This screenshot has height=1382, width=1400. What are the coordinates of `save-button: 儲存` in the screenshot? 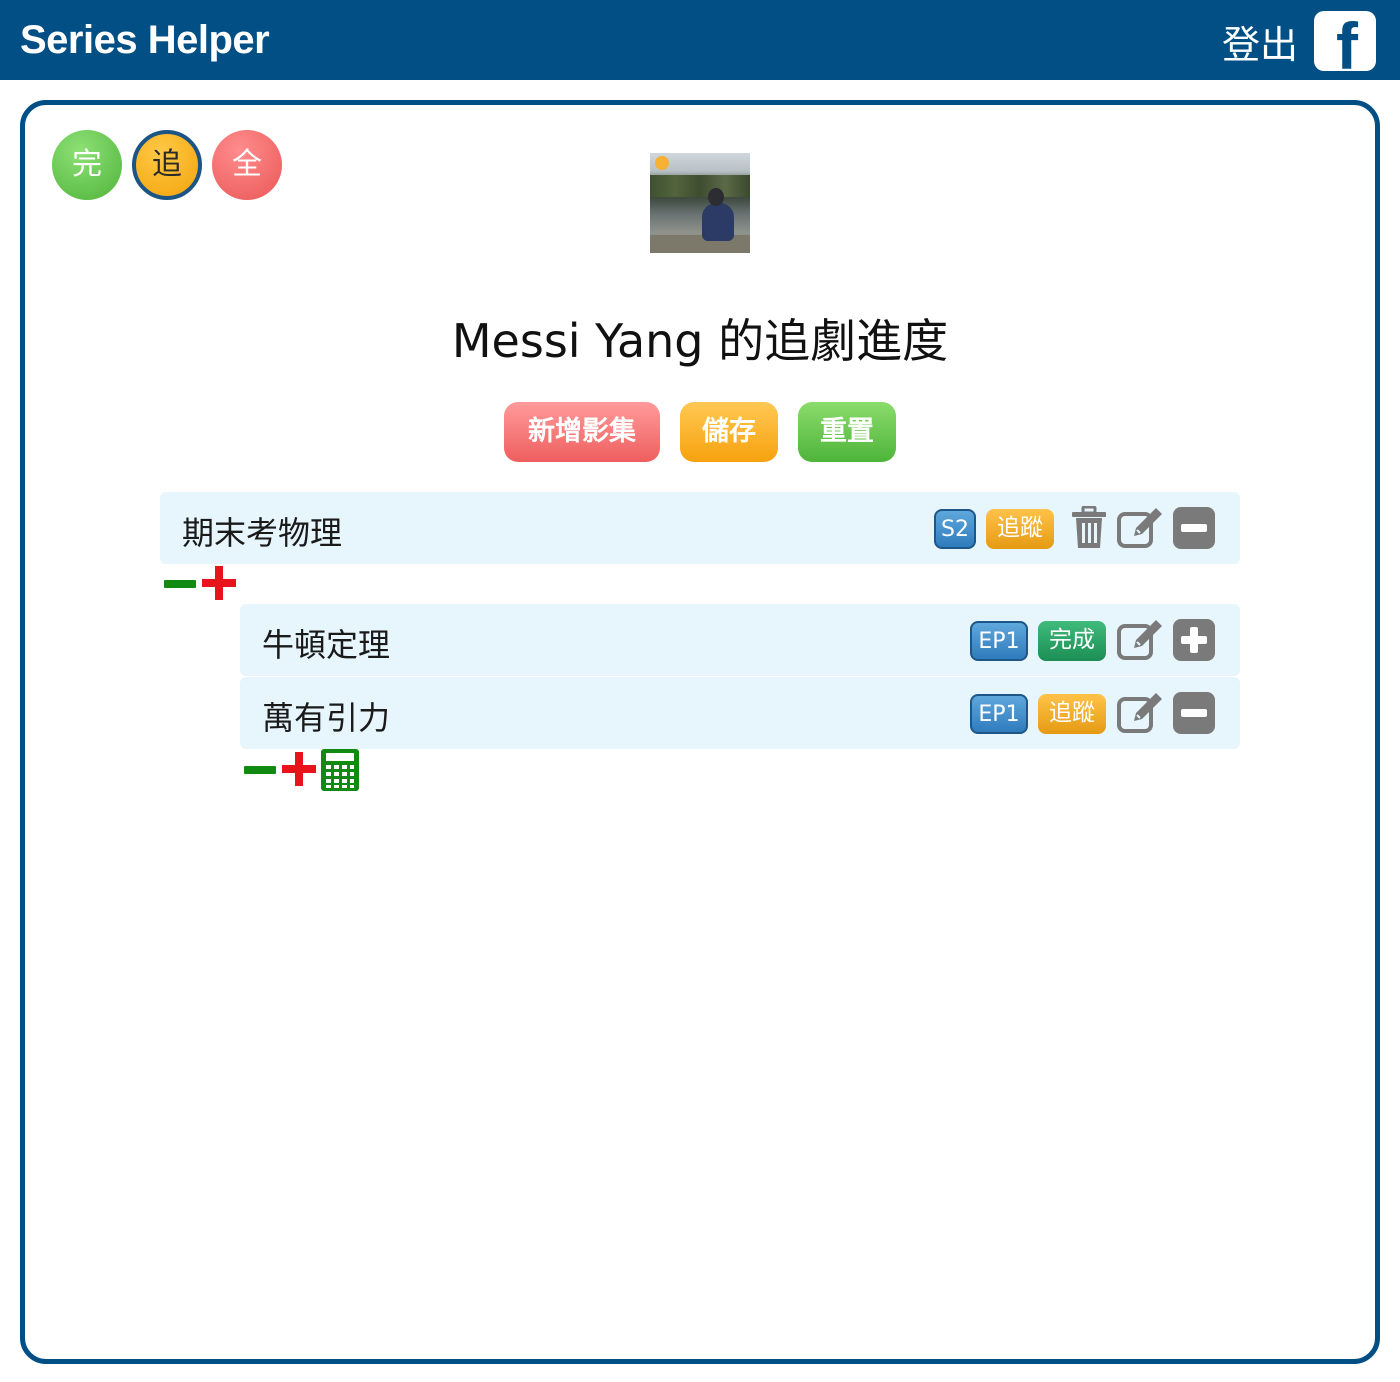 It's located at (729, 432).